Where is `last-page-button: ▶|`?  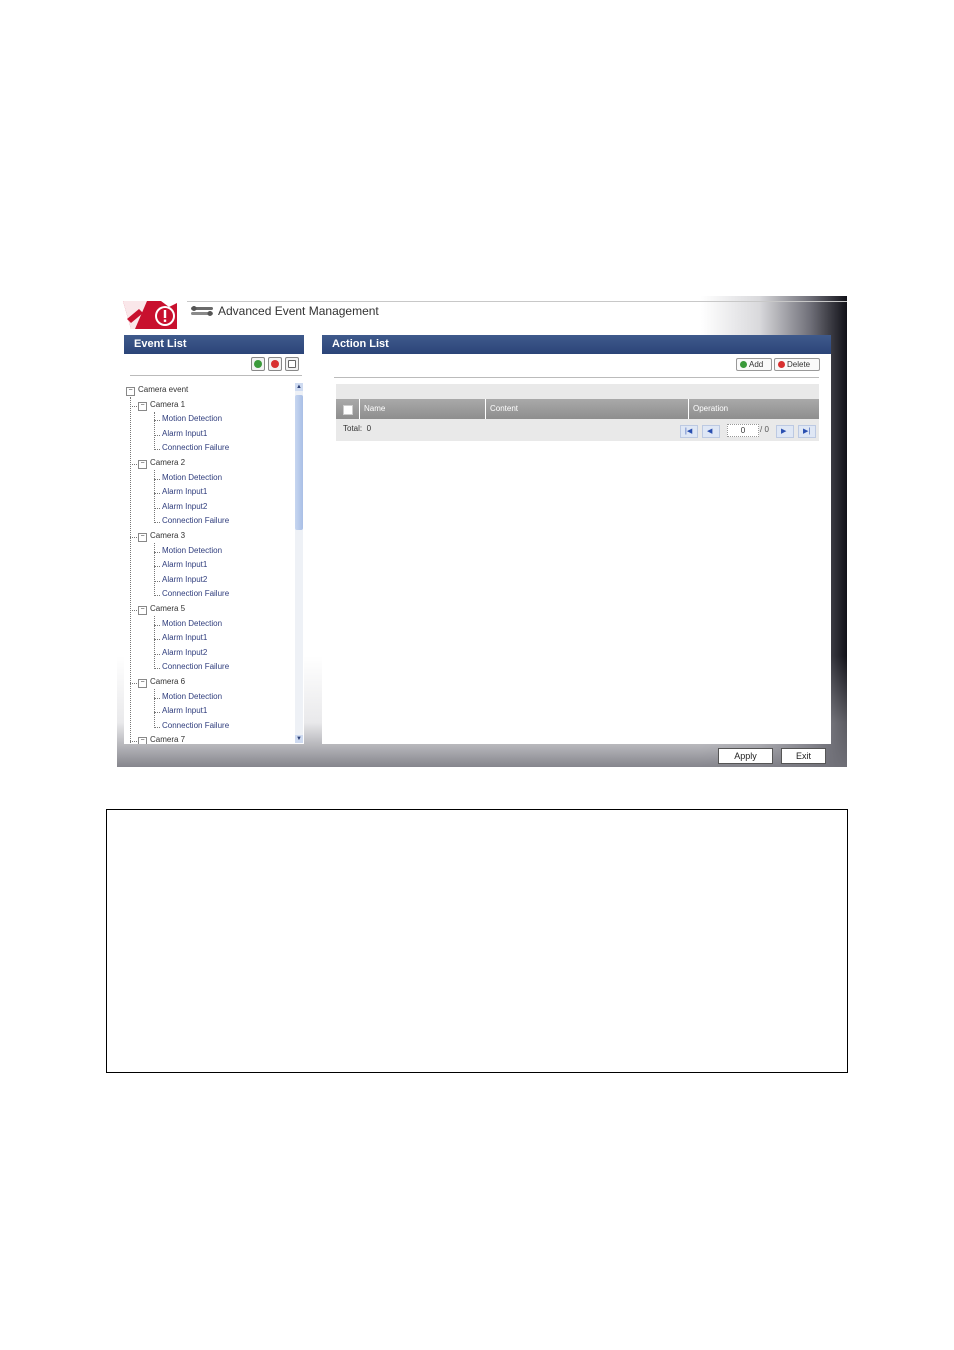 last-page-button: ▶| is located at coordinates (807, 431).